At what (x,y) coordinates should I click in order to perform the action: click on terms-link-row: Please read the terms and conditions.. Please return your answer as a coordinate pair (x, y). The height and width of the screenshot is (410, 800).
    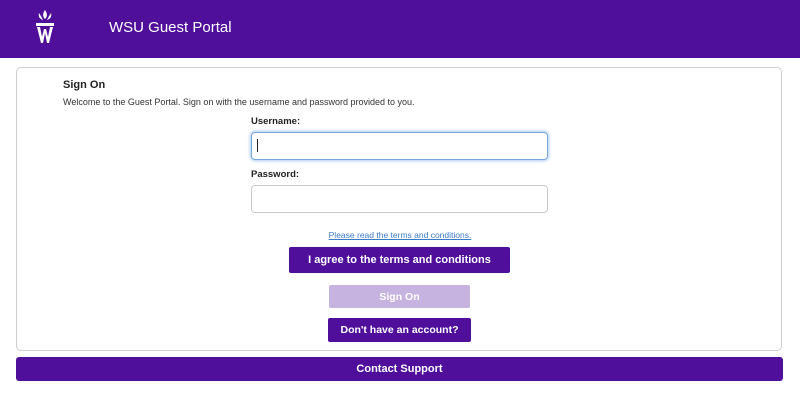
    Looking at the image, I should click on (400, 235).